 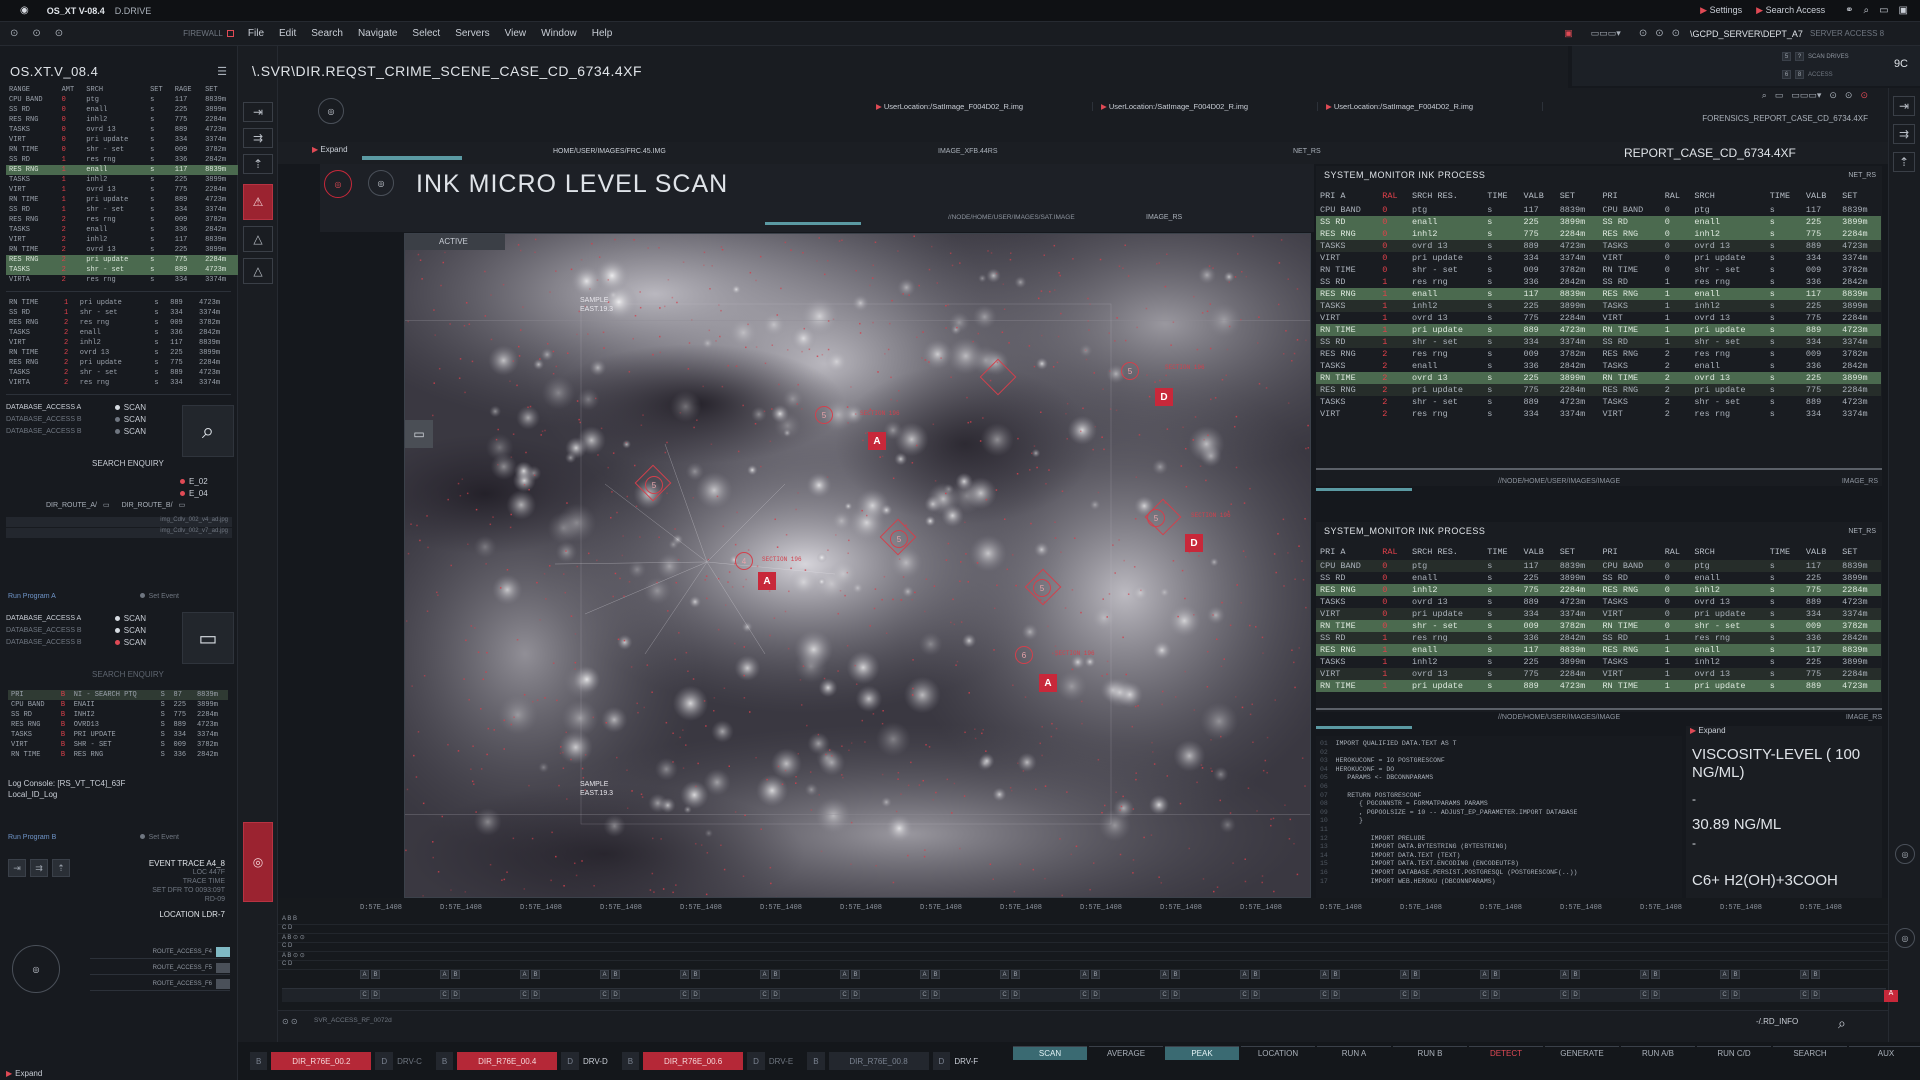 What do you see at coordinates (321, 1061) in the screenshot?
I see `drive-dir-button: DIR_R76E_00.2` at bounding box center [321, 1061].